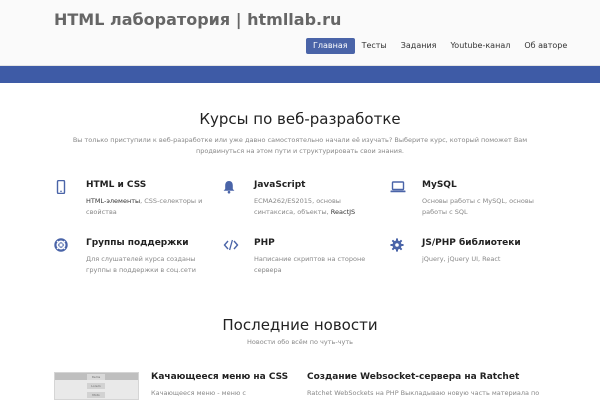 This screenshot has width=600, height=400. I want to click on course-text: Написание скриптов на стороне сервера, so click(310, 264).